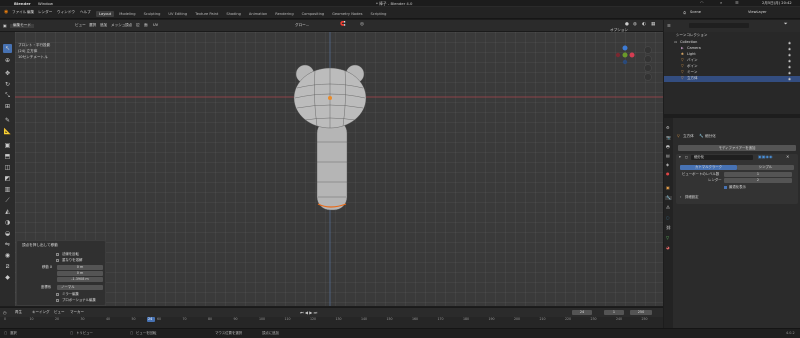  What do you see at coordinates (7, 60) in the screenshot?
I see `cursor-icon: ⊕` at bounding box center [7, 60].